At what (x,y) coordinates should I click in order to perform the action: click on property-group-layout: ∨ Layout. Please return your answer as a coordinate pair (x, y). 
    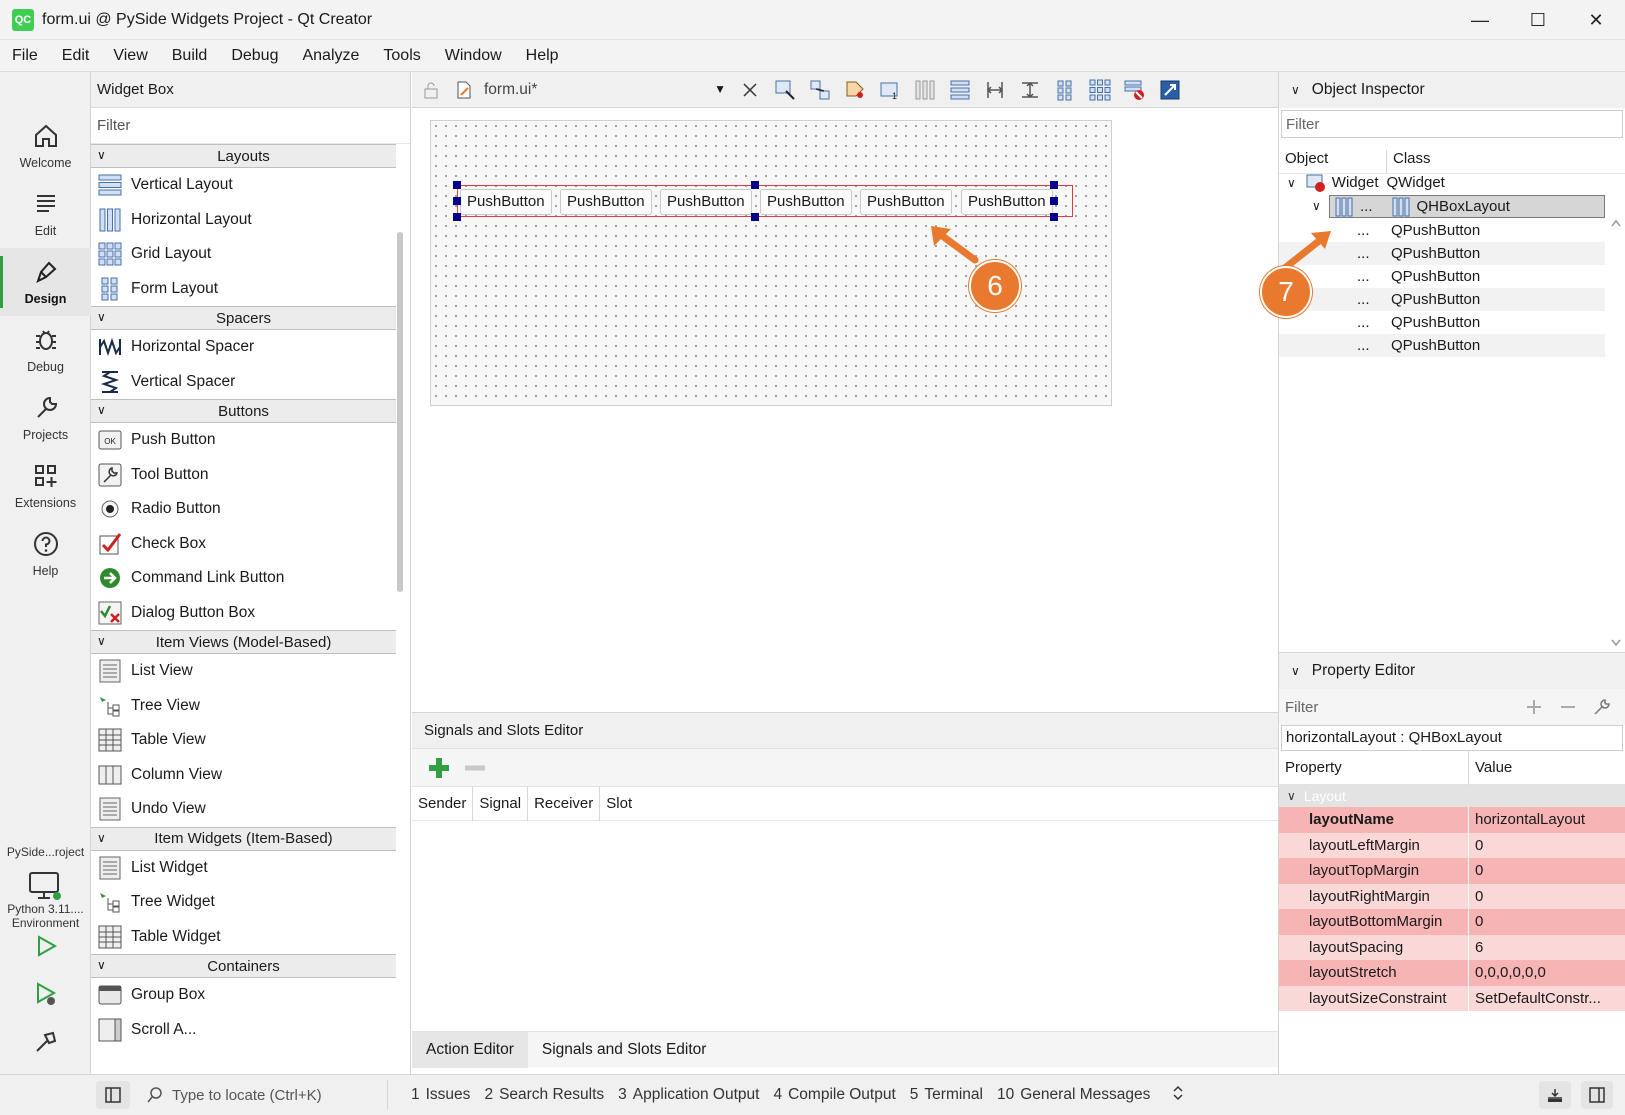
    Looking at the image, I should click on (1452, 796).